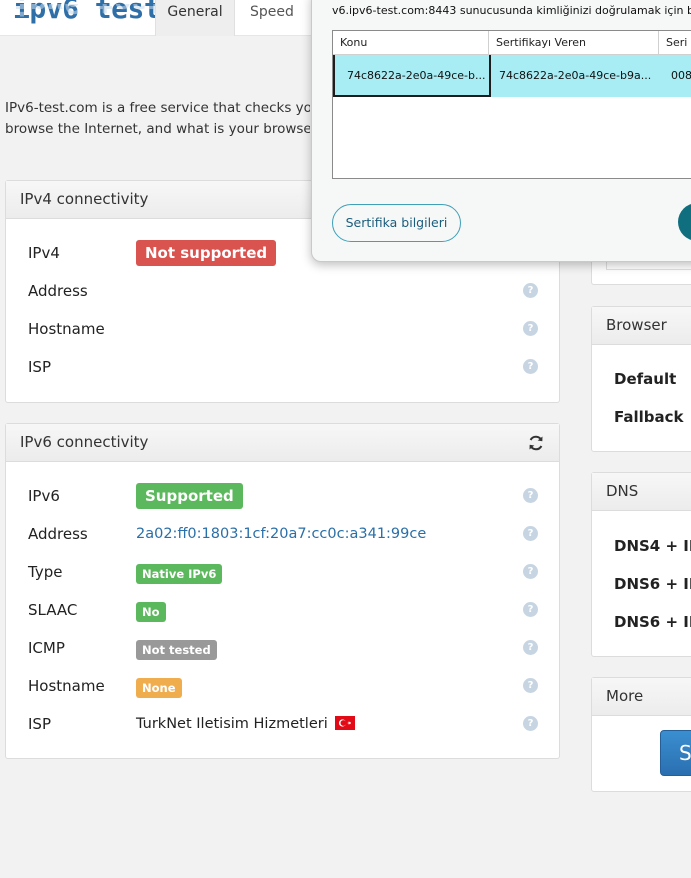  Describe the element at coordinates (641, 326) in the screenshot. I see `browser-panel-title: Browser` at that location.